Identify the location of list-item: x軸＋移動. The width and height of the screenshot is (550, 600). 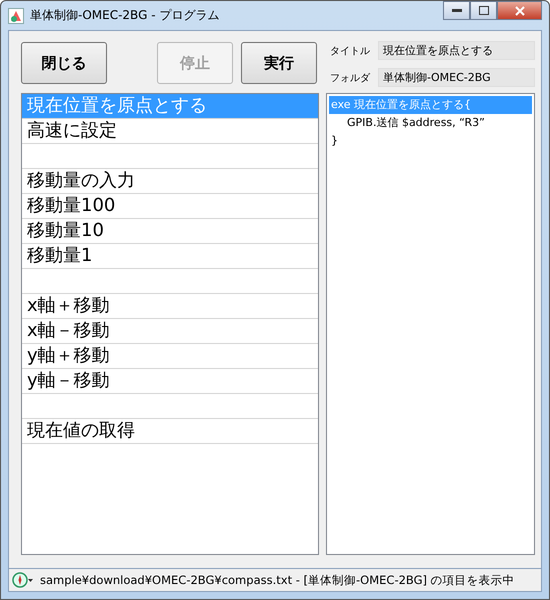
(170, 306).